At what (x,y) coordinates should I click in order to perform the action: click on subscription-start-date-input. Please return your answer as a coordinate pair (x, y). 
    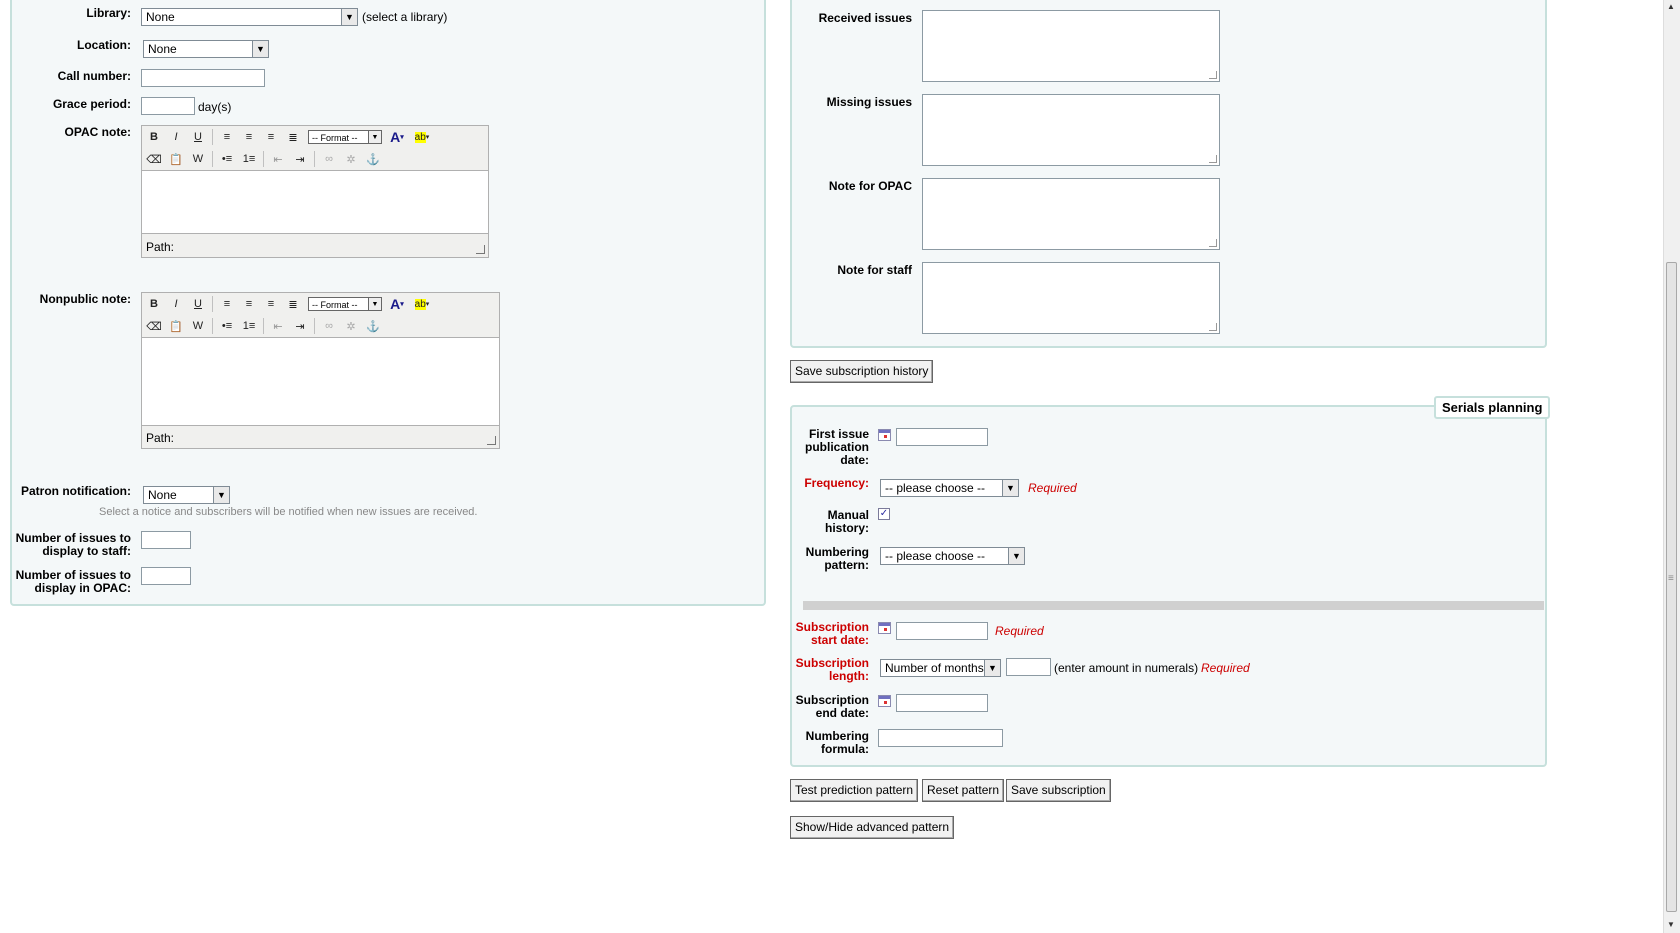
    Looking at the image, I should click on (942, 631).